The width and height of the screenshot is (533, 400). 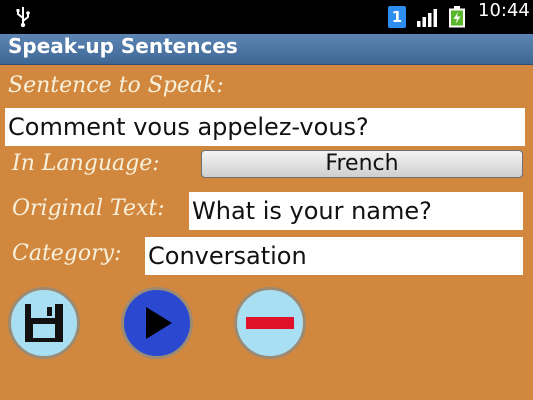 I want to click on delete-button, so click(x=270, y=323).